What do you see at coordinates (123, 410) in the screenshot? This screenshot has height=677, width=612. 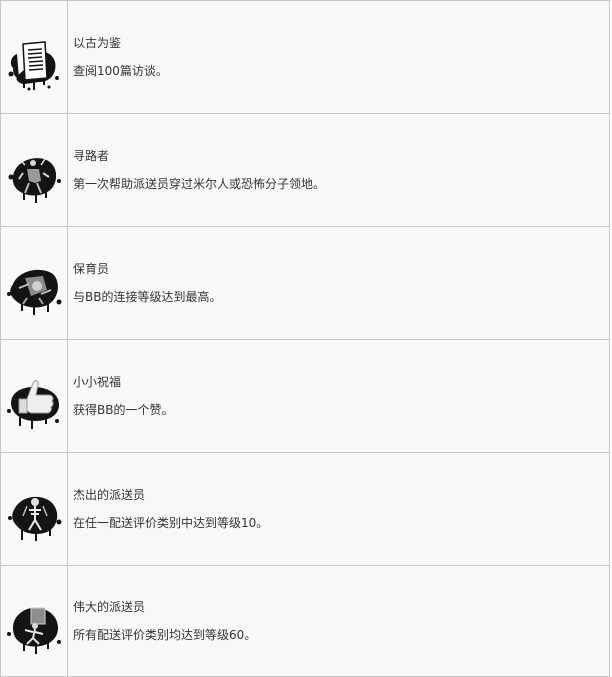 I see `achievement-description: 获得BB的一个赞。` at bounding box center [123, 410].